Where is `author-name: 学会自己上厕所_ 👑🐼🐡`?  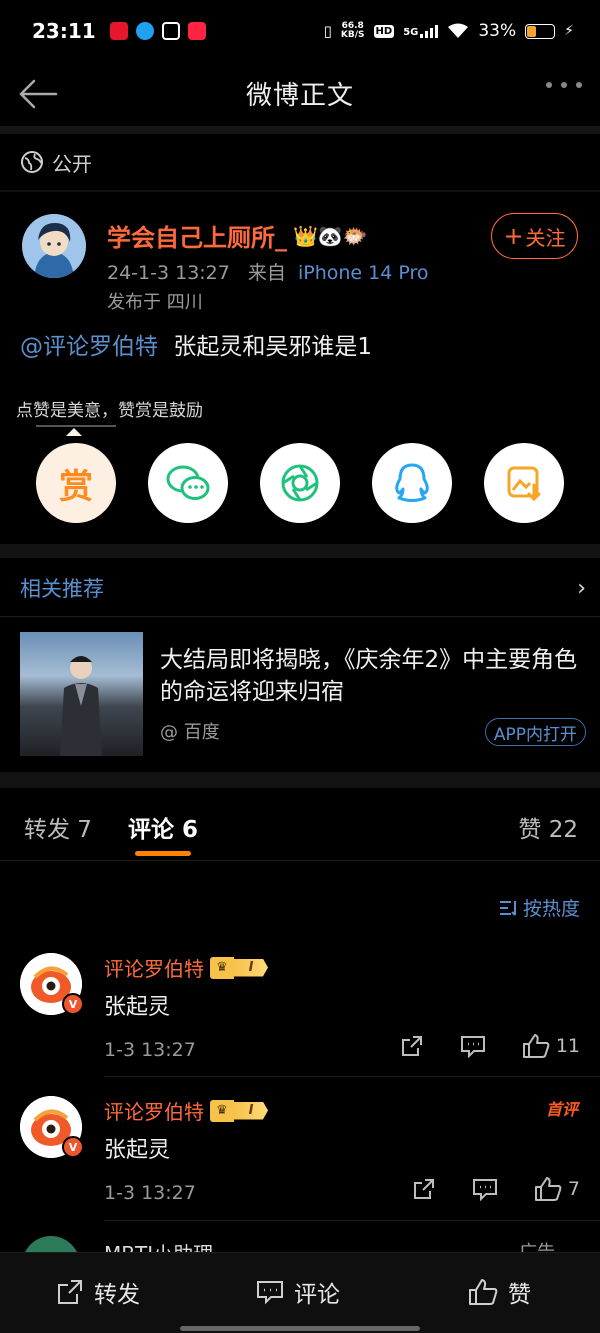 author-name: 学会自己上厕所_ 👑🐼🐡 is located at coordinates (237, 235).